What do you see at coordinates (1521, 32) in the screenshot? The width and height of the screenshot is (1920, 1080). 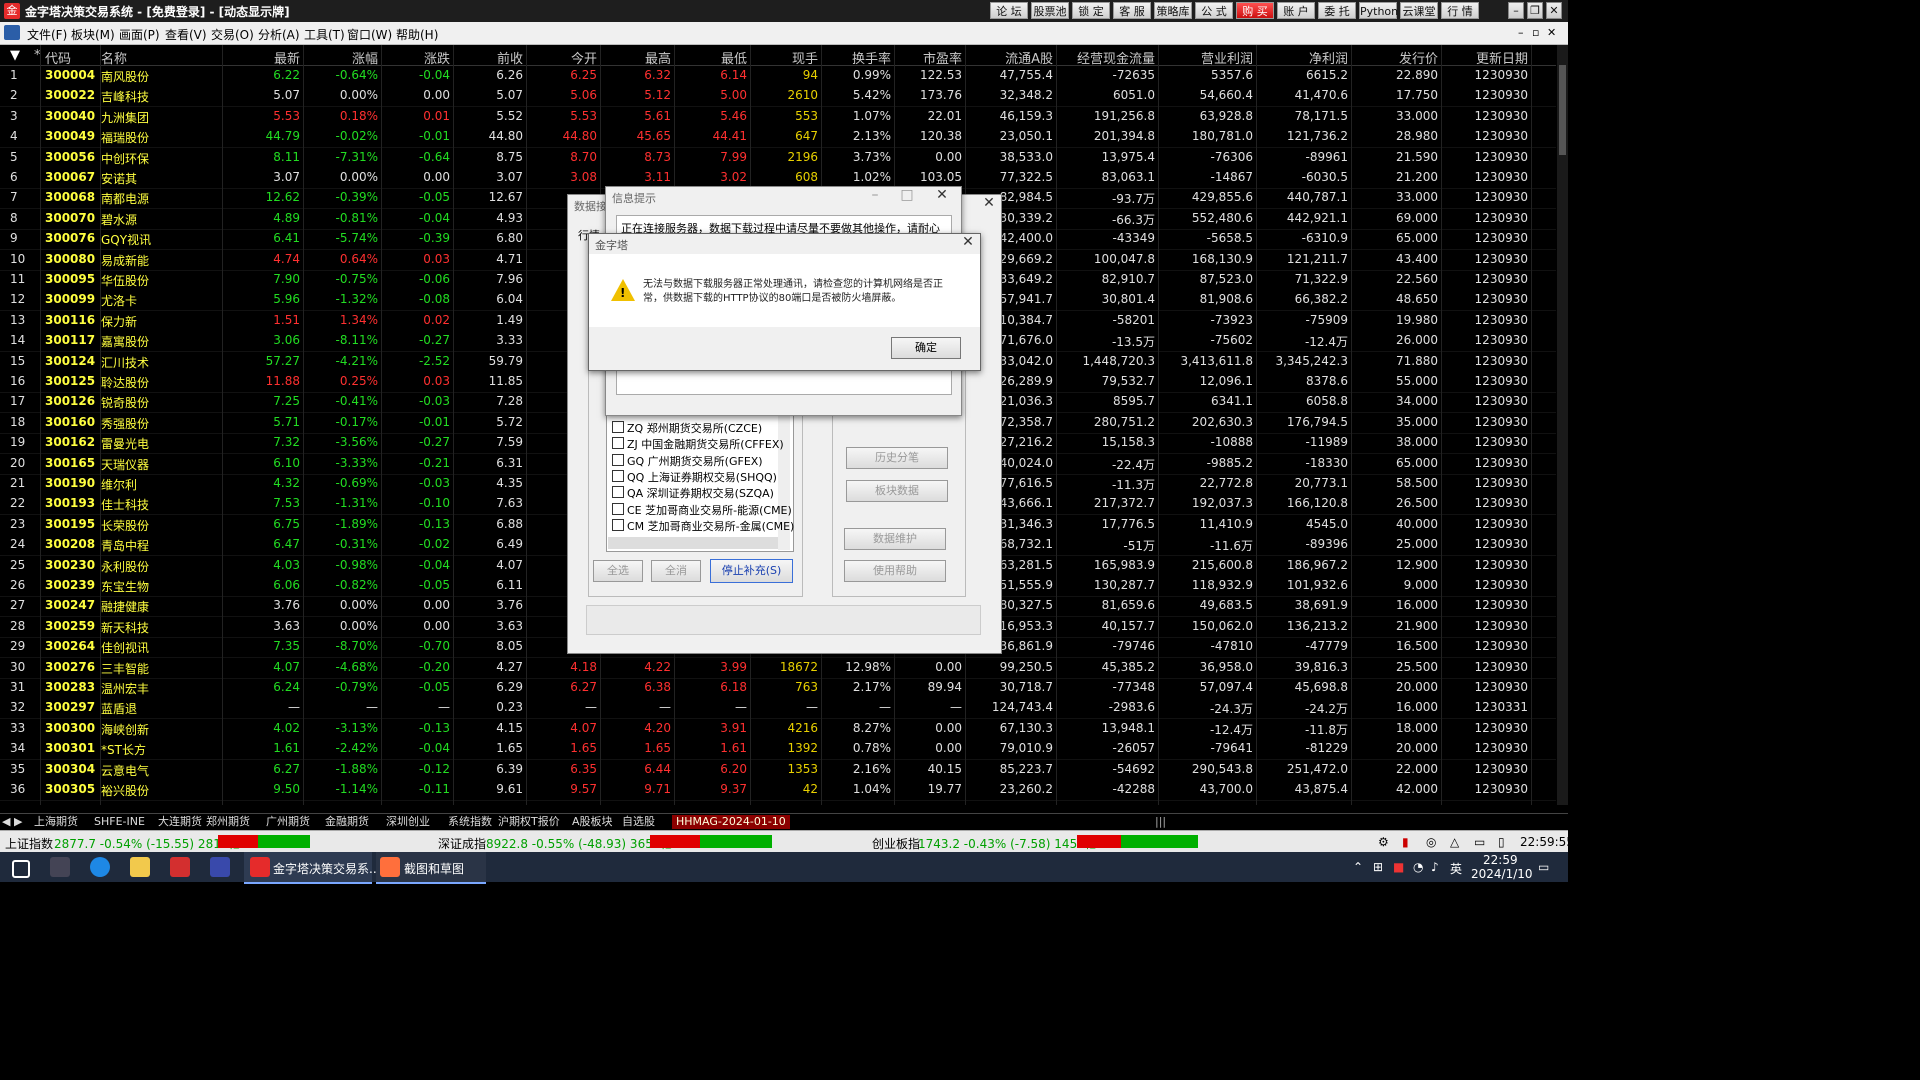 I see `mdi-minimize-icon: –` at bounding box center [1521, 32].